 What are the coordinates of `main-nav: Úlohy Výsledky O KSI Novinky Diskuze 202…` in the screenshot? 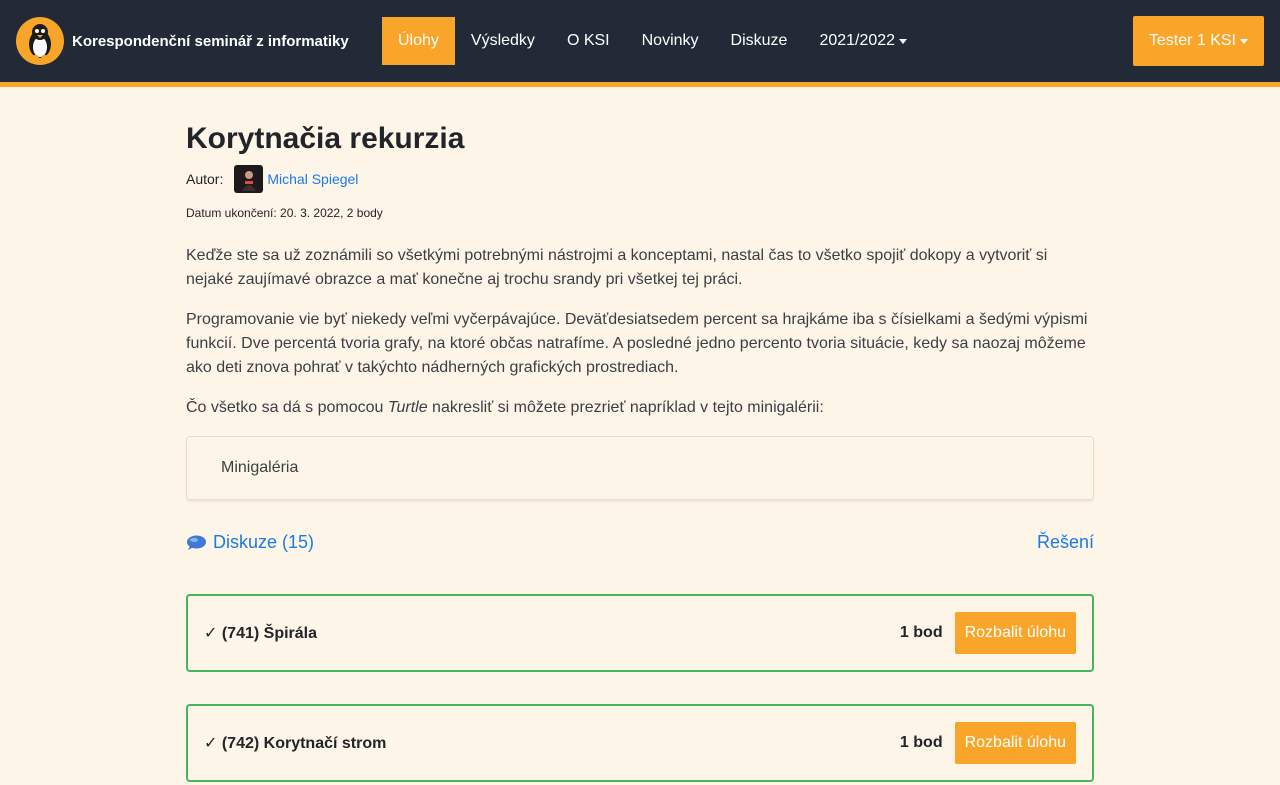 It's located at (652, 41).